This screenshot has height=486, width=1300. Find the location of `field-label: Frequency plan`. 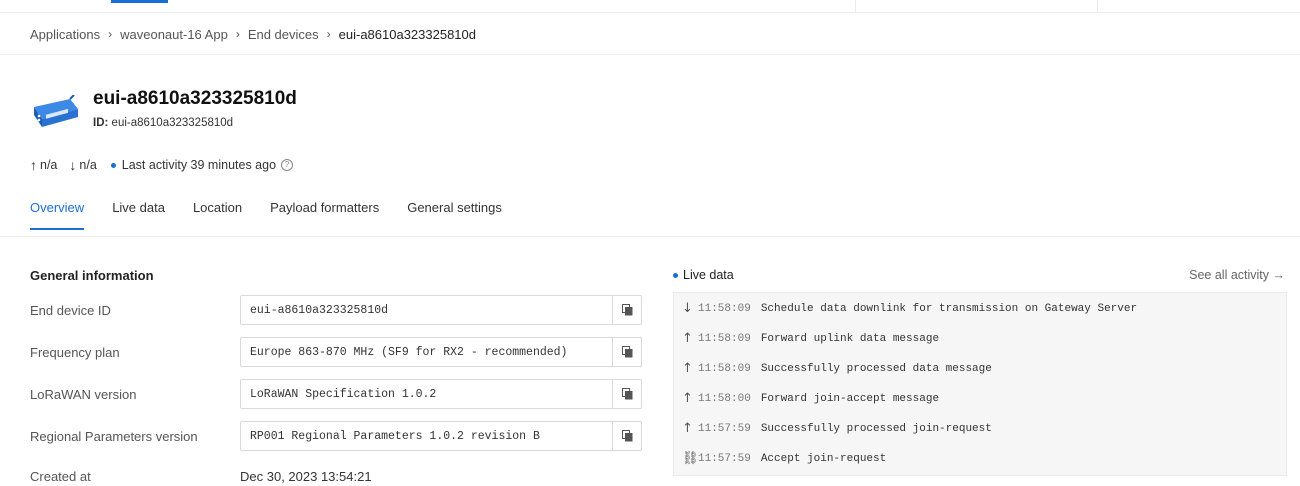

field-label: Frequency plan is located at coordinates (75, 352).